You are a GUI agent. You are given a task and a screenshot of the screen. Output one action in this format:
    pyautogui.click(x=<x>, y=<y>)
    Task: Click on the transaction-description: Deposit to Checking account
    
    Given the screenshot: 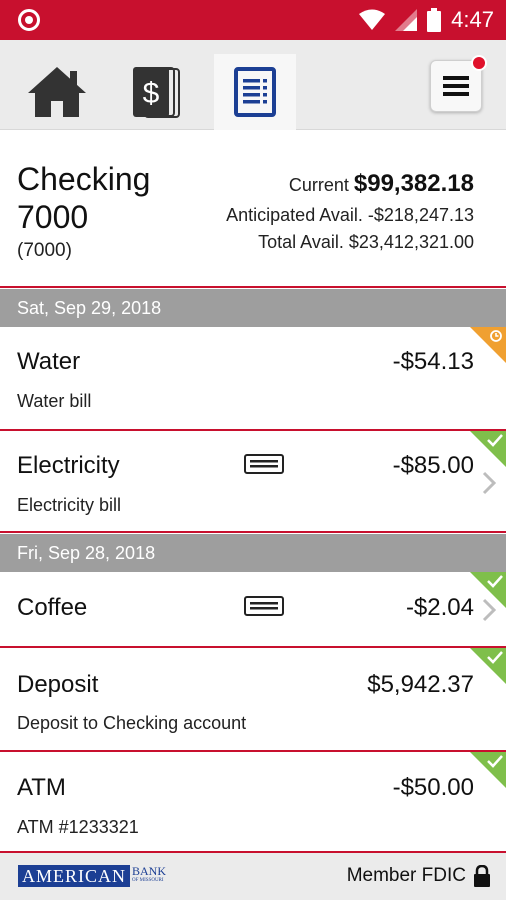 What is the action you would take?
    pyautogui.click(x=132, y=723)
    